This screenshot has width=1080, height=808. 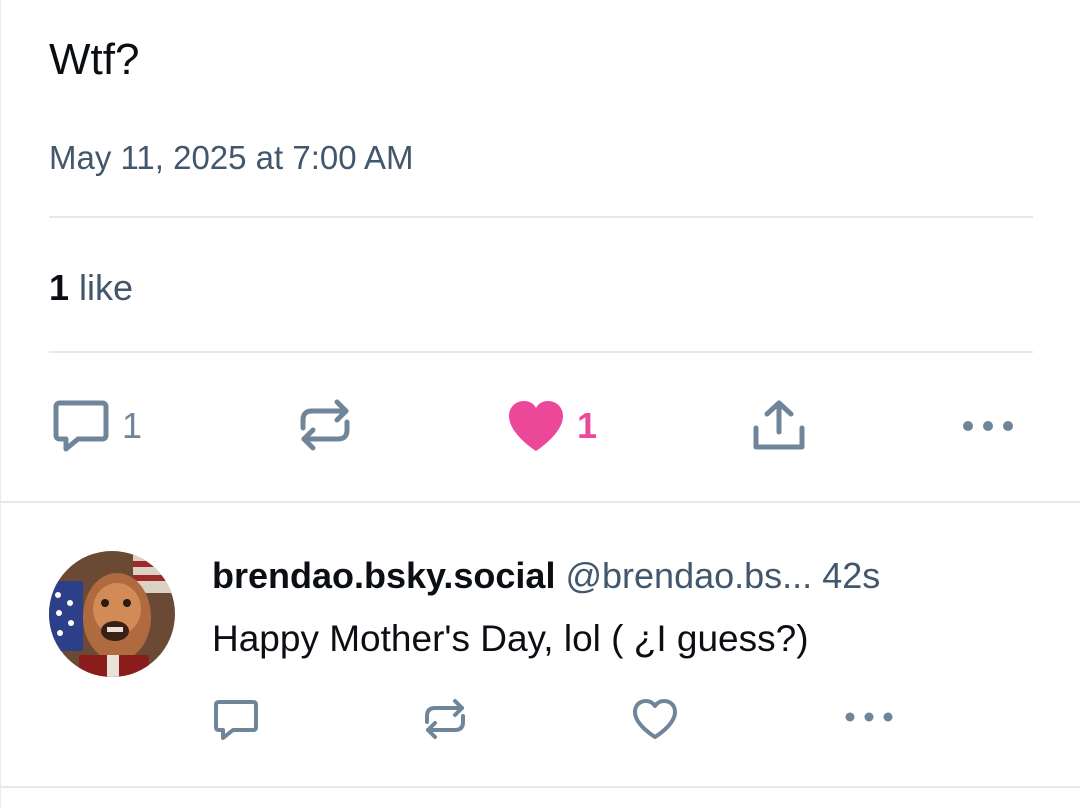 I want to click on reply-author-name: brendao.bsky.social, so click(x=383, y=575).